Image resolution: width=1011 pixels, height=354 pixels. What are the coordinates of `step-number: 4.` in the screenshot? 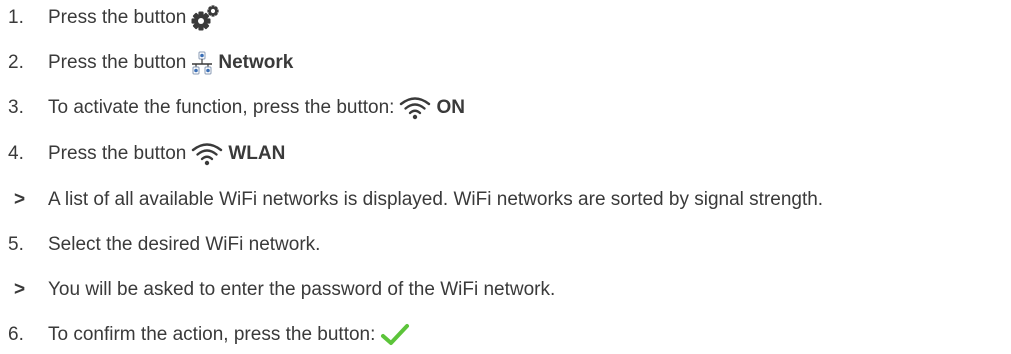 It's located at (16, 153).